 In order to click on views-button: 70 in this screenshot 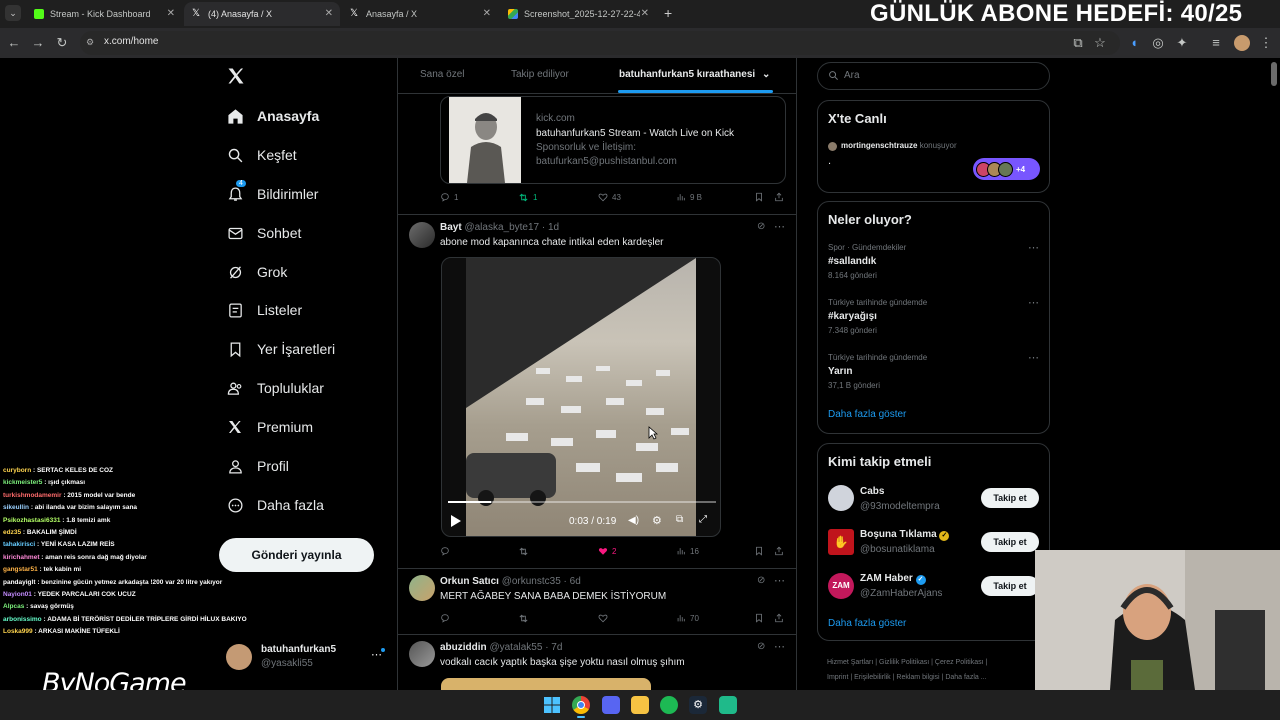, I will do `click(687, 618)`.